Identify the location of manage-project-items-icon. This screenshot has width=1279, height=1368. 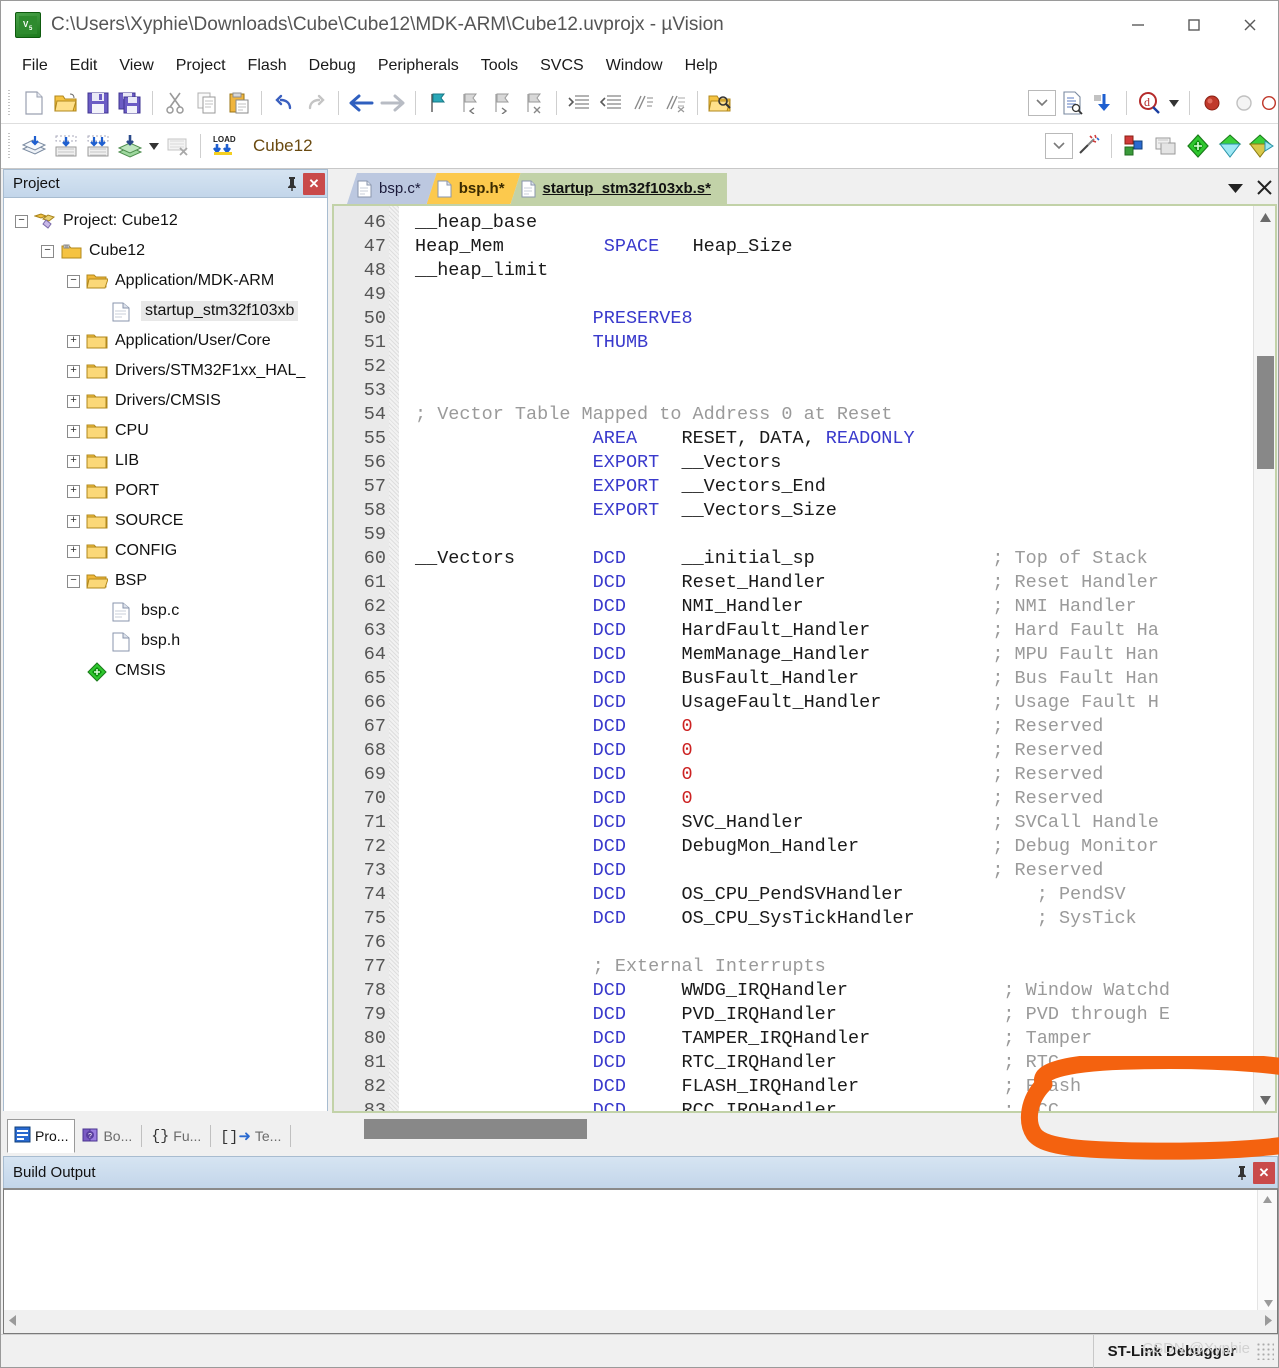
(1198, 146).